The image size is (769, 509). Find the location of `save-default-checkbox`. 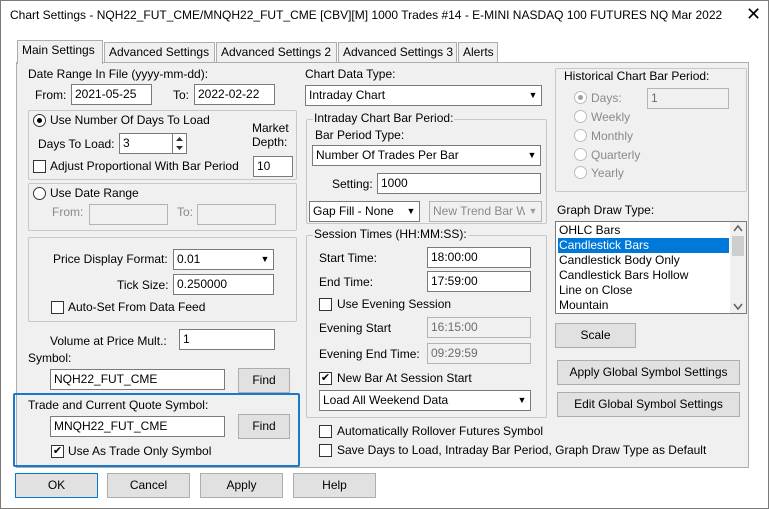

save-default-checkbox is located at coordinates (325, 450).